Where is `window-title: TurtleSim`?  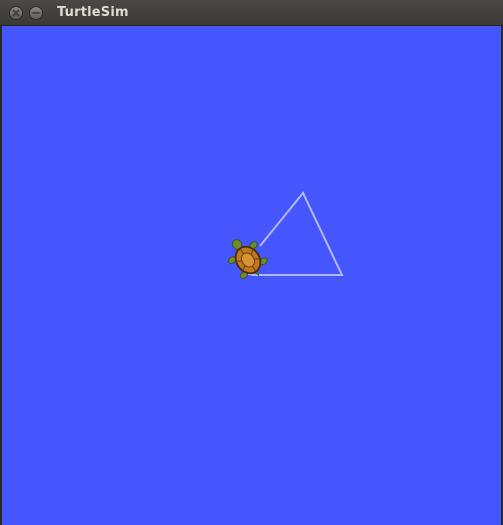
window-title: TurtleSim is located at coordinates (93, 12).